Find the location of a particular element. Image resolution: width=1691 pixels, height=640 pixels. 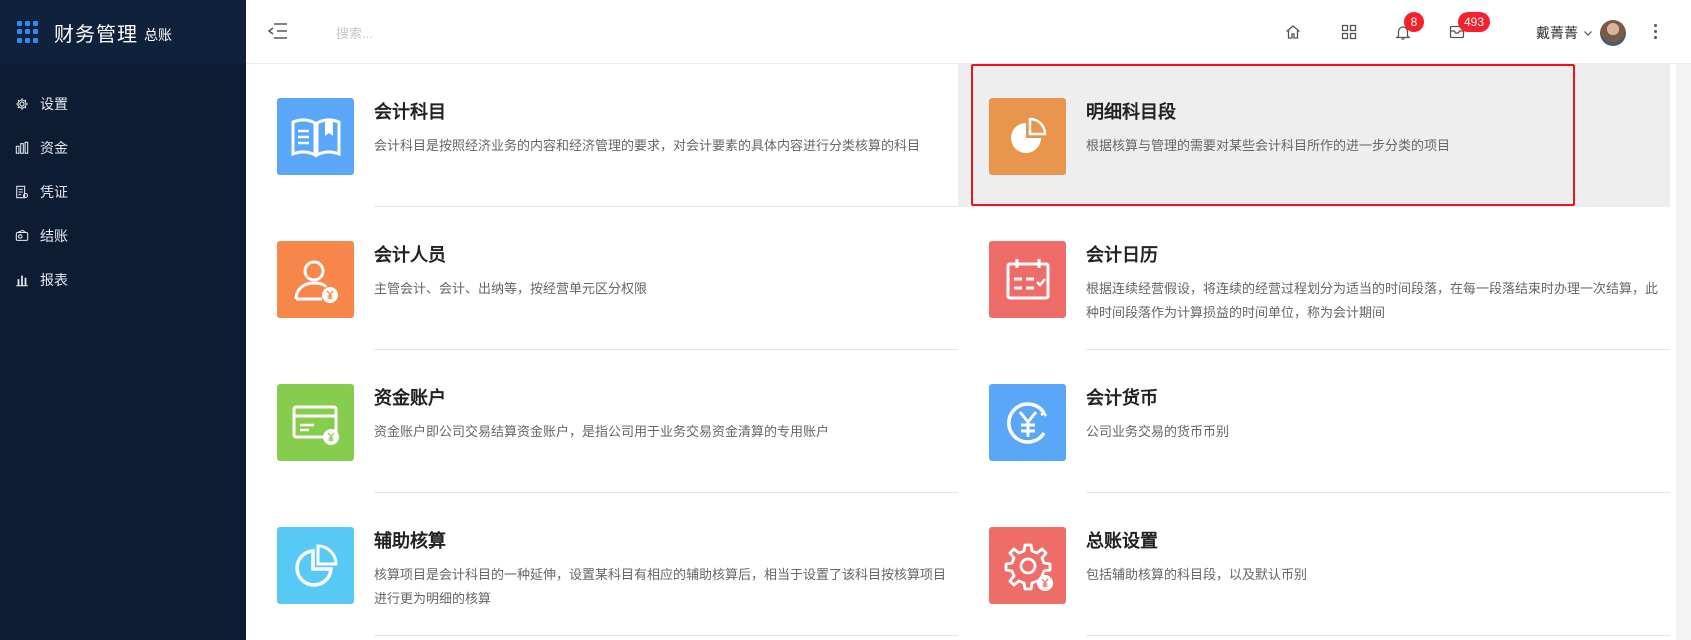

apps-grid-icon is located at coordinates (28, 32).